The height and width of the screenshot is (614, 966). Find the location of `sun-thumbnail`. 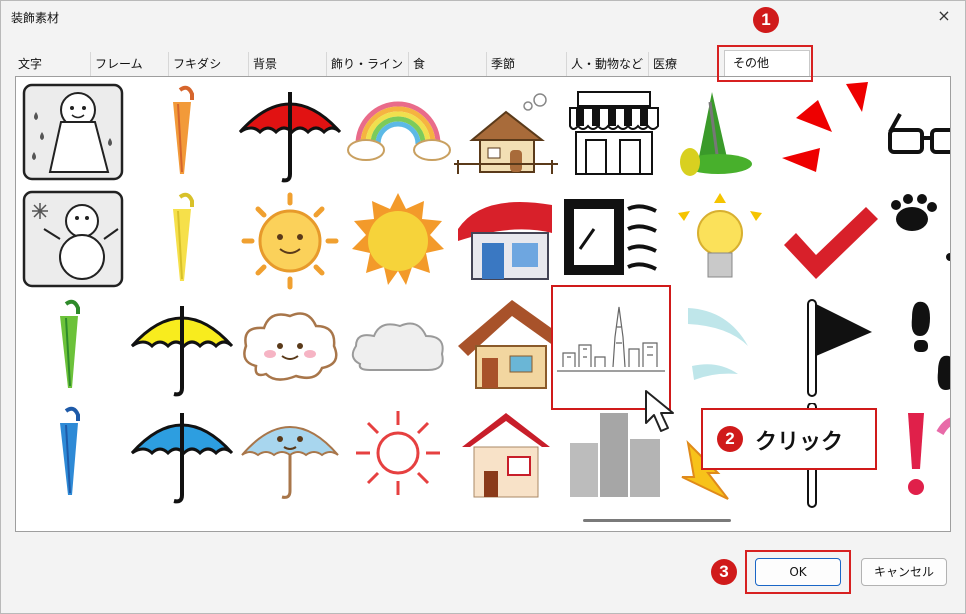

sun-thumbnail is located at coordinates (398, 241).